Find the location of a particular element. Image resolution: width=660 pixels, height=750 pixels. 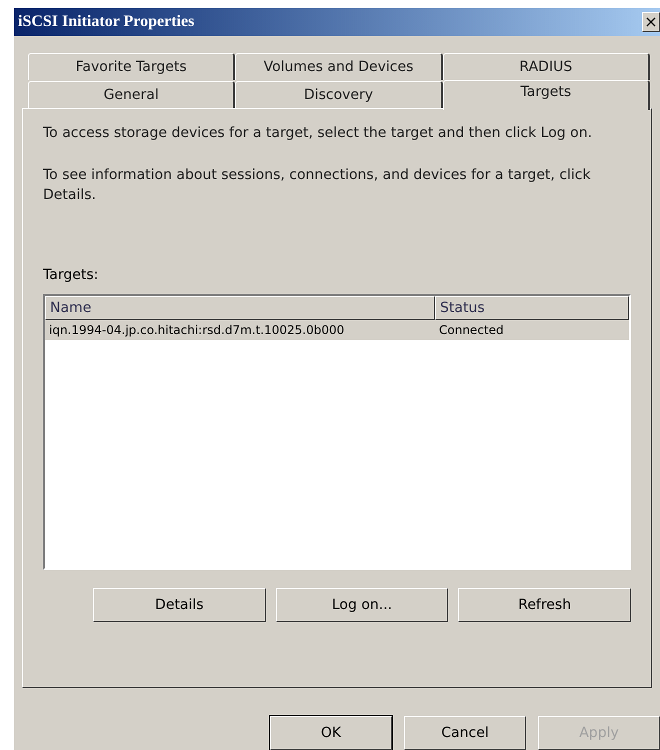

button: Details is located at coordinates (179, 605).